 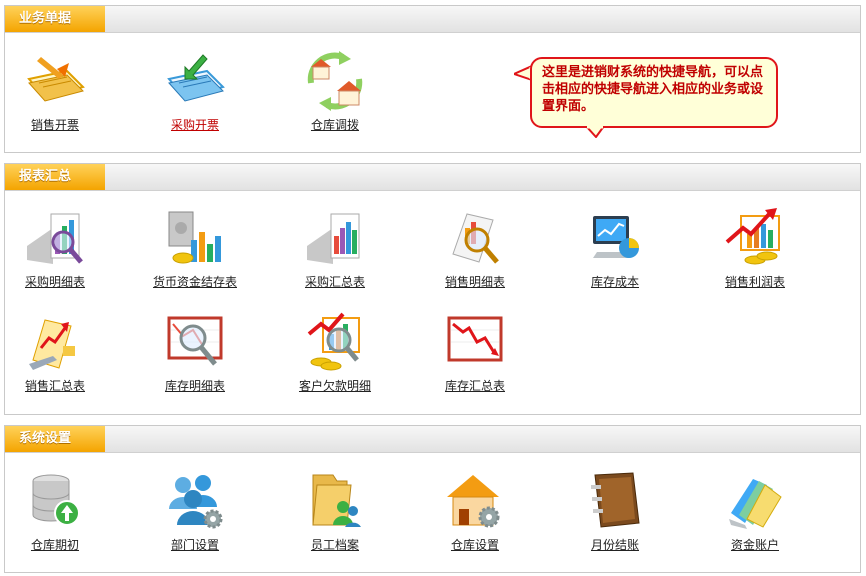 What do you see at coordinates (194, 282) in the screenshot?
I see `item-label: 货币资金结存表` at bounding box center [194, 282].